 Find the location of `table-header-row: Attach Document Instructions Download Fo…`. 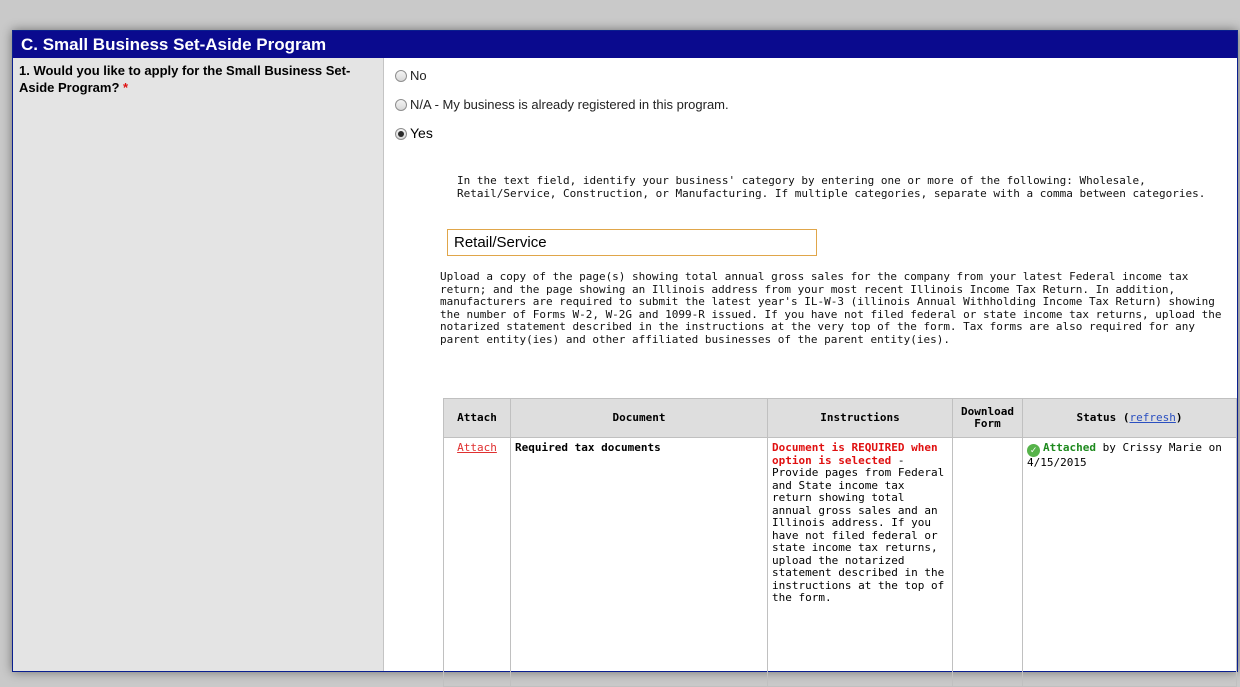

table-header-row: Attach Document Instructions Download Fo… is located at coordinates (840, 418).